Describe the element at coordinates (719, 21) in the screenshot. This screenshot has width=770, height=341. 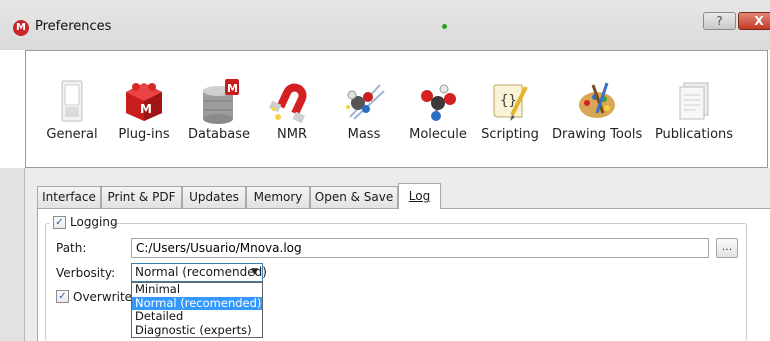
I see `help-button: ?` at that location.